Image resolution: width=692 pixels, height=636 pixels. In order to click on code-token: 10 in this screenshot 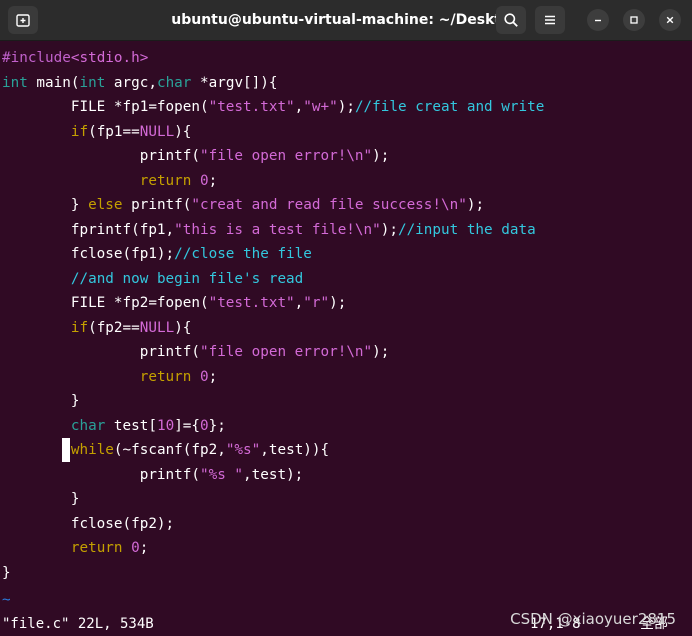, I will do `click(165, 425)`.